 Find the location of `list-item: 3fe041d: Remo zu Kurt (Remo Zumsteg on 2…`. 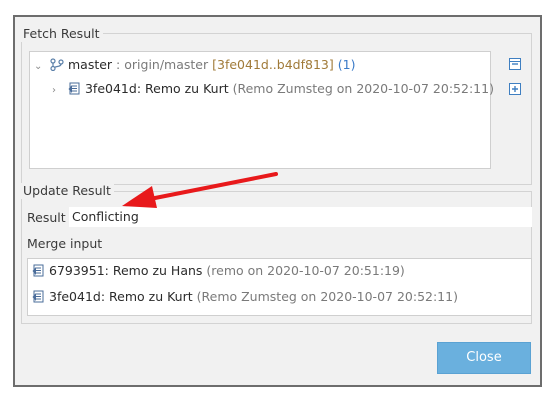

list-item: 3fe041d: Remo zu Kurt (Remo Zumsteg on 2… is located at coordinates (245, 297).